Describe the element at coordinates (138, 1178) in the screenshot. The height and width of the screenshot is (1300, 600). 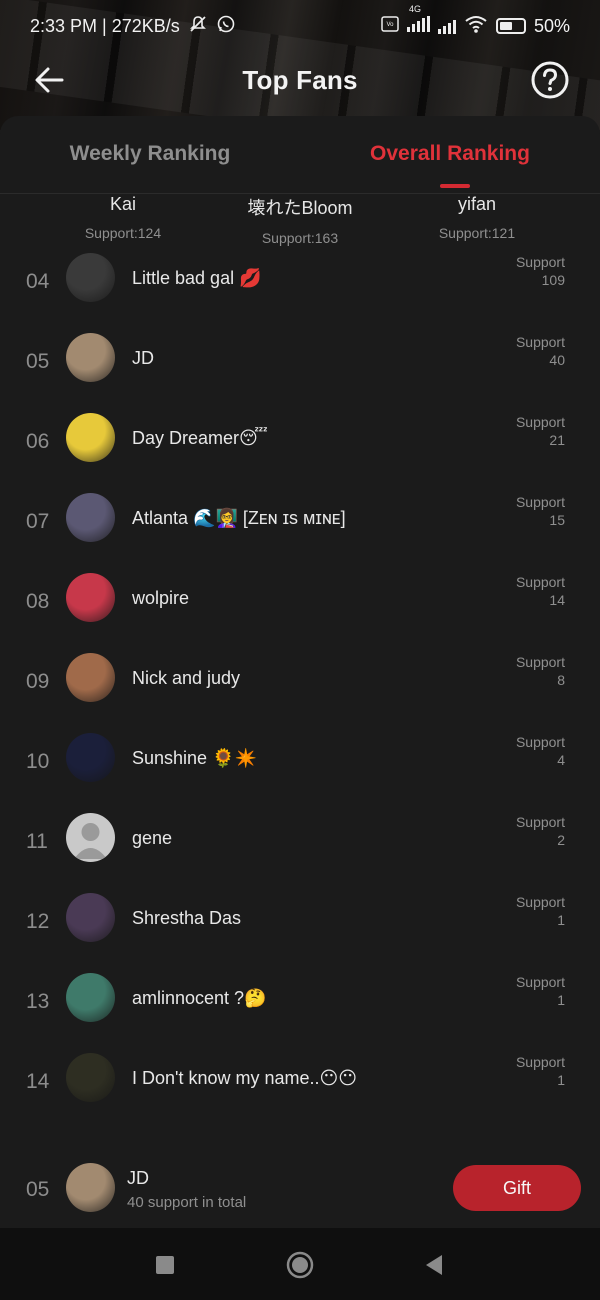
I see `my-name: JD` at that location.